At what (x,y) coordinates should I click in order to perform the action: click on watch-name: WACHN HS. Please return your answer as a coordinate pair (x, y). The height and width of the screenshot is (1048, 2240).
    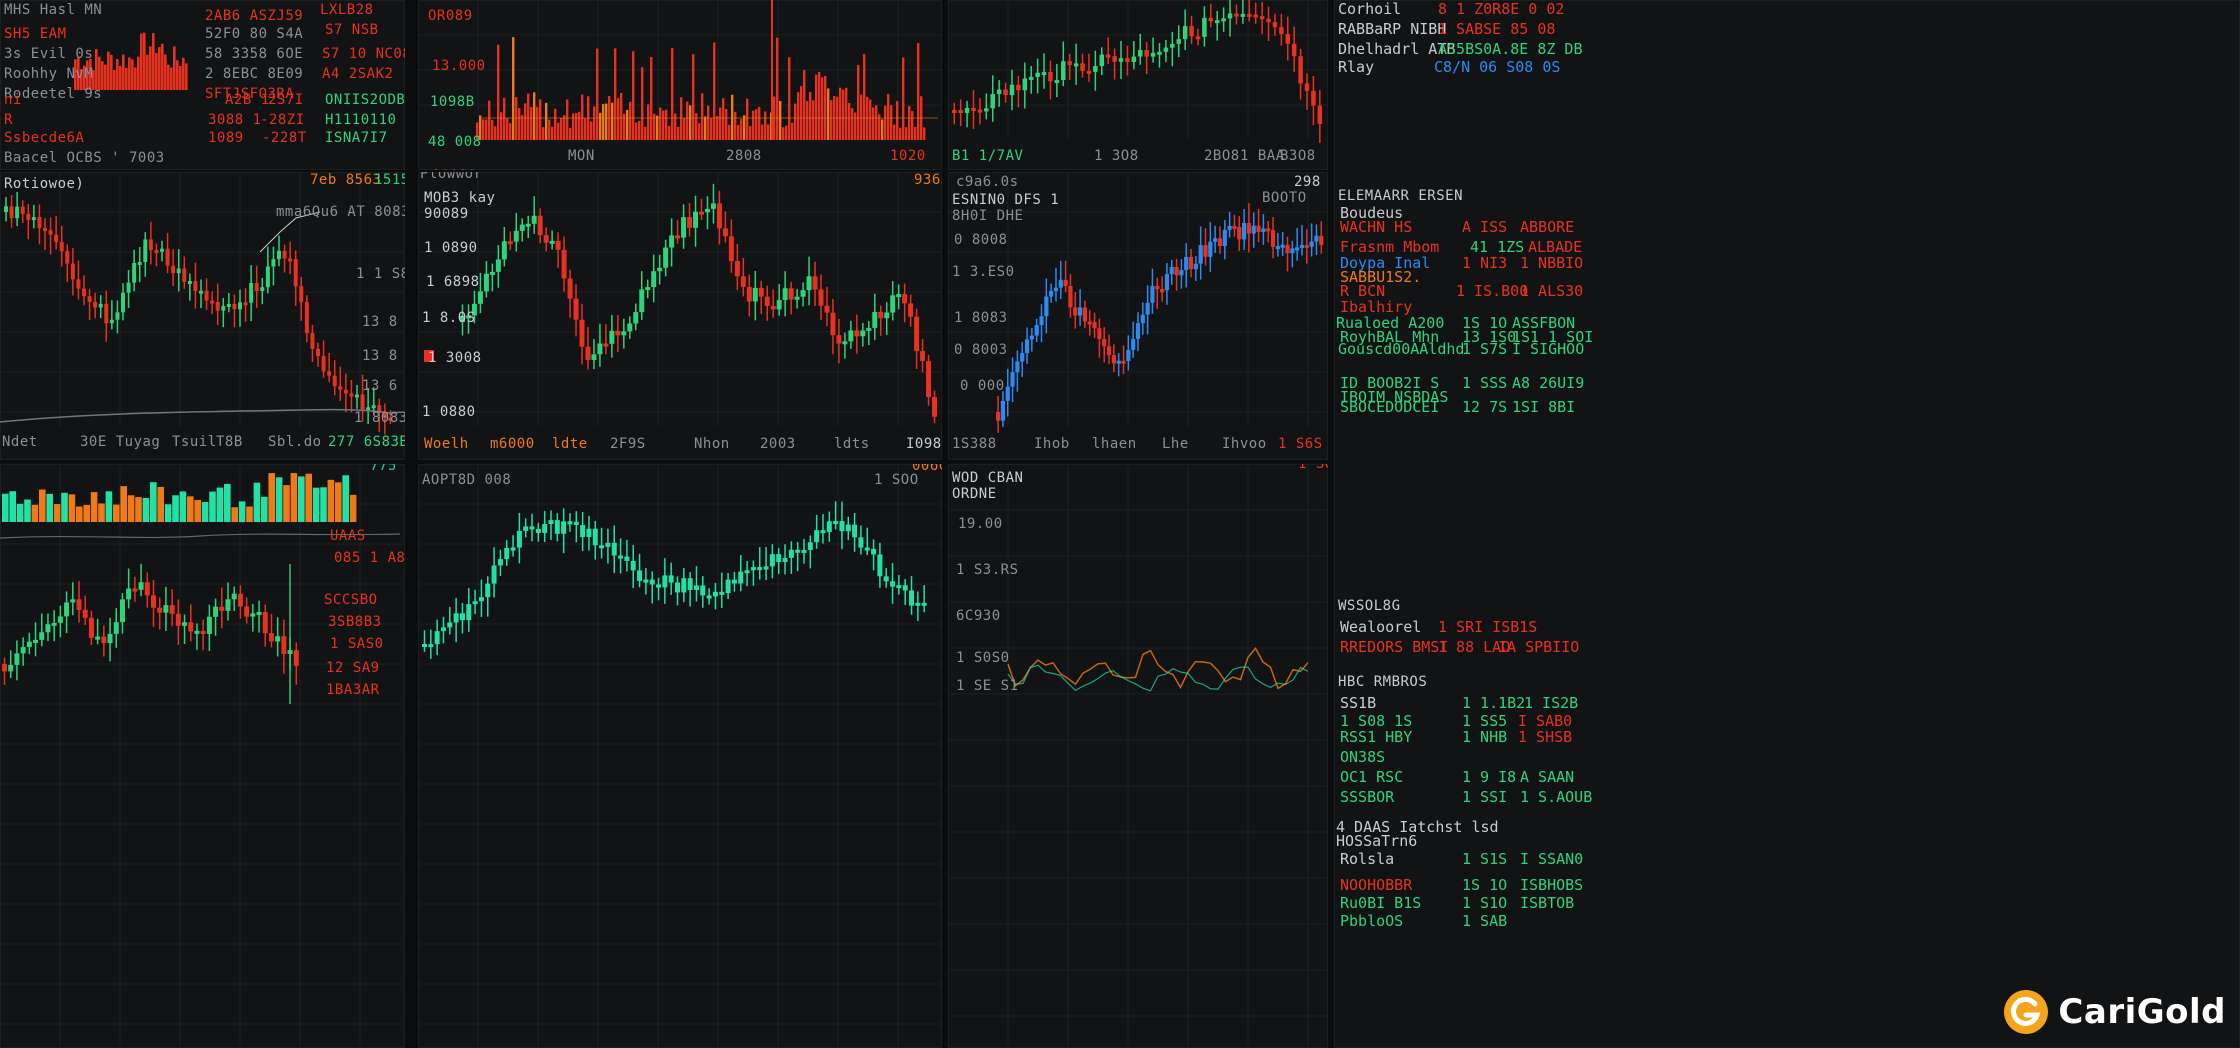
    Looking at the image, I should click on (1376, 227).